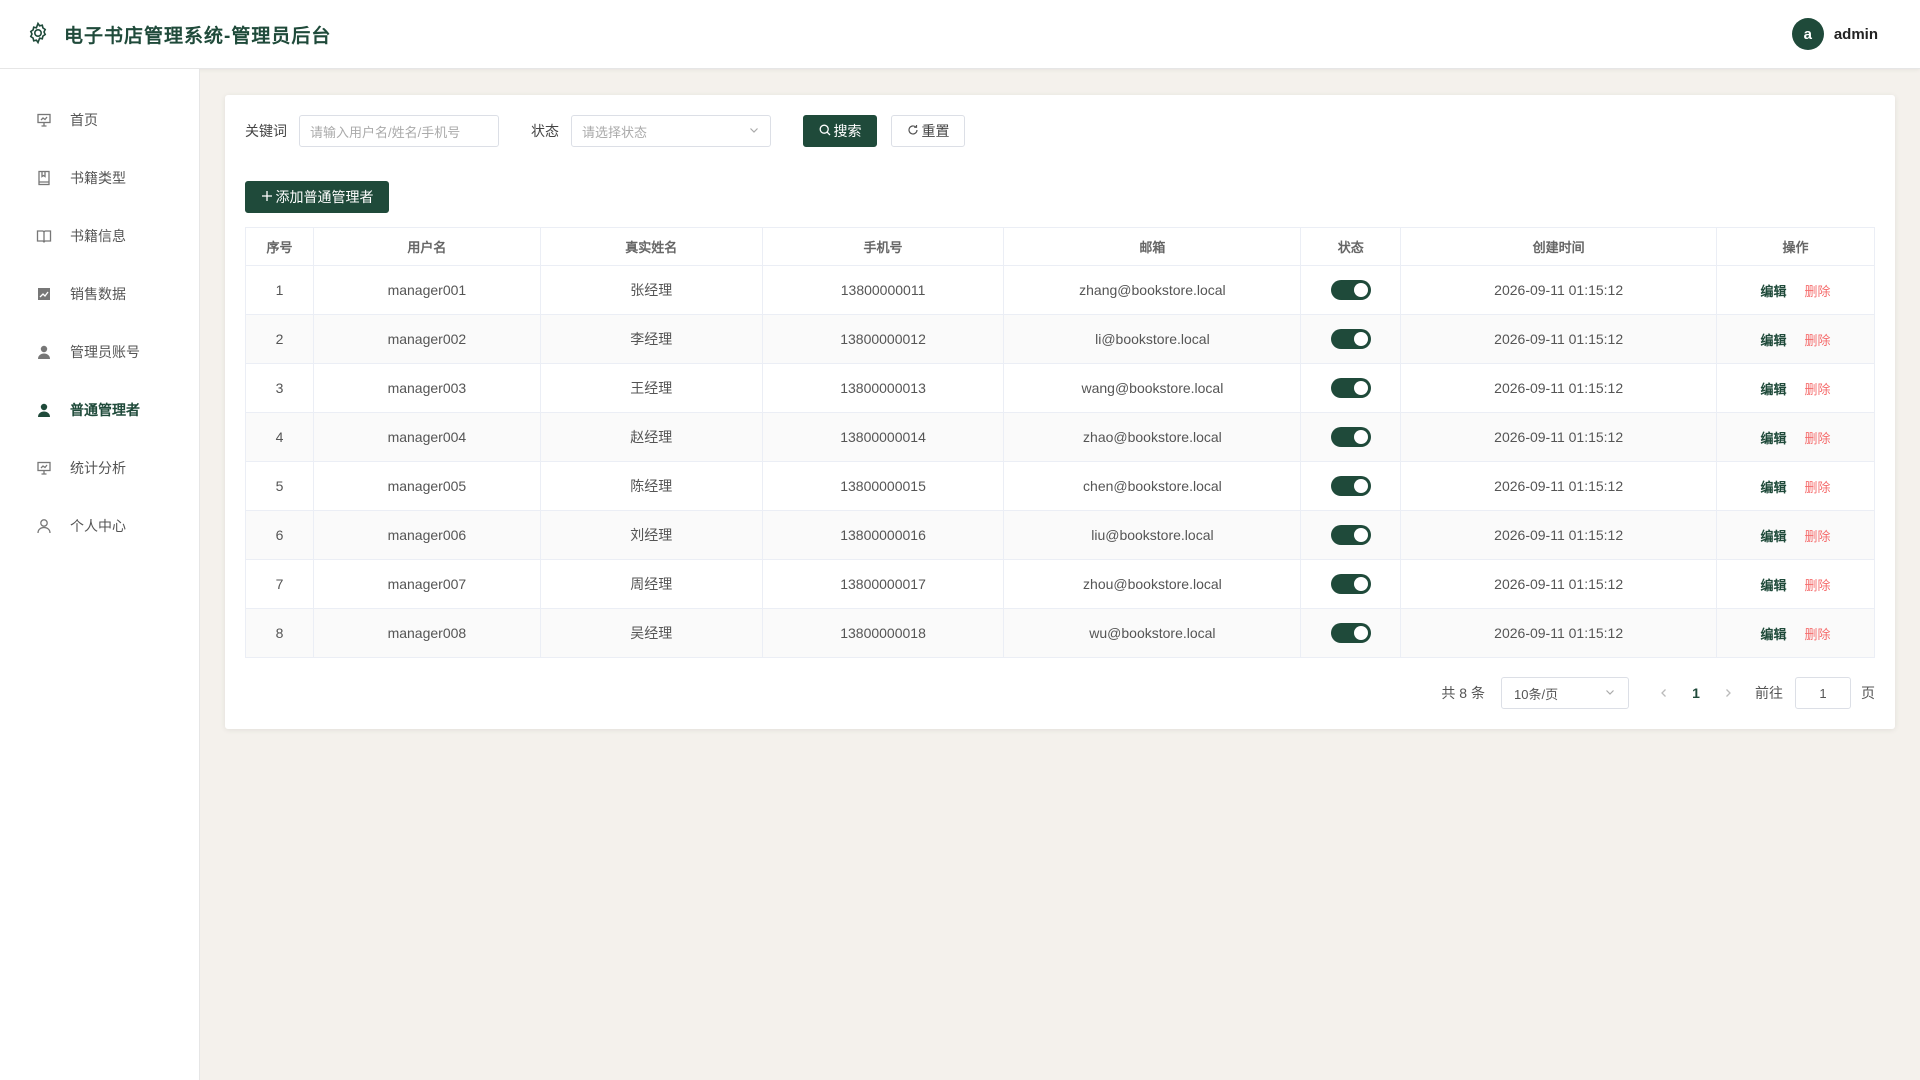 The image size is (1920, 1080). What do you see at coordinates (883, 246) in the screenshot?
I see `col-header-phone: 手机号` at bounding box center [883, 246].